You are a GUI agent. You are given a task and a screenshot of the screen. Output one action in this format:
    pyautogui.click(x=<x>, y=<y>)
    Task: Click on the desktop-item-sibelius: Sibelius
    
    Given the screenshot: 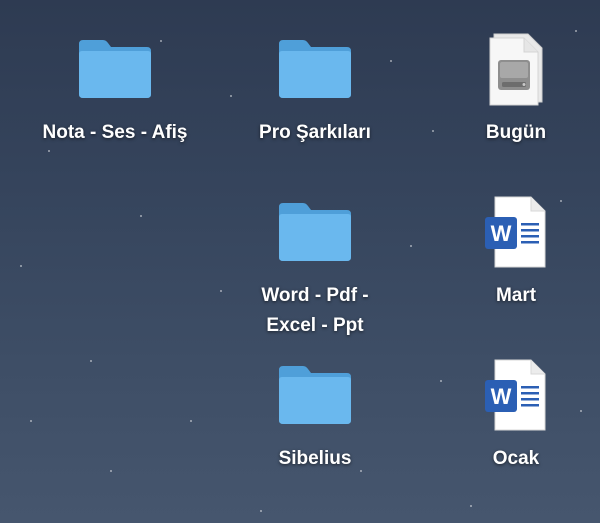 What is the action you would take?
    pyautogui.click(x=315, y=416)
    